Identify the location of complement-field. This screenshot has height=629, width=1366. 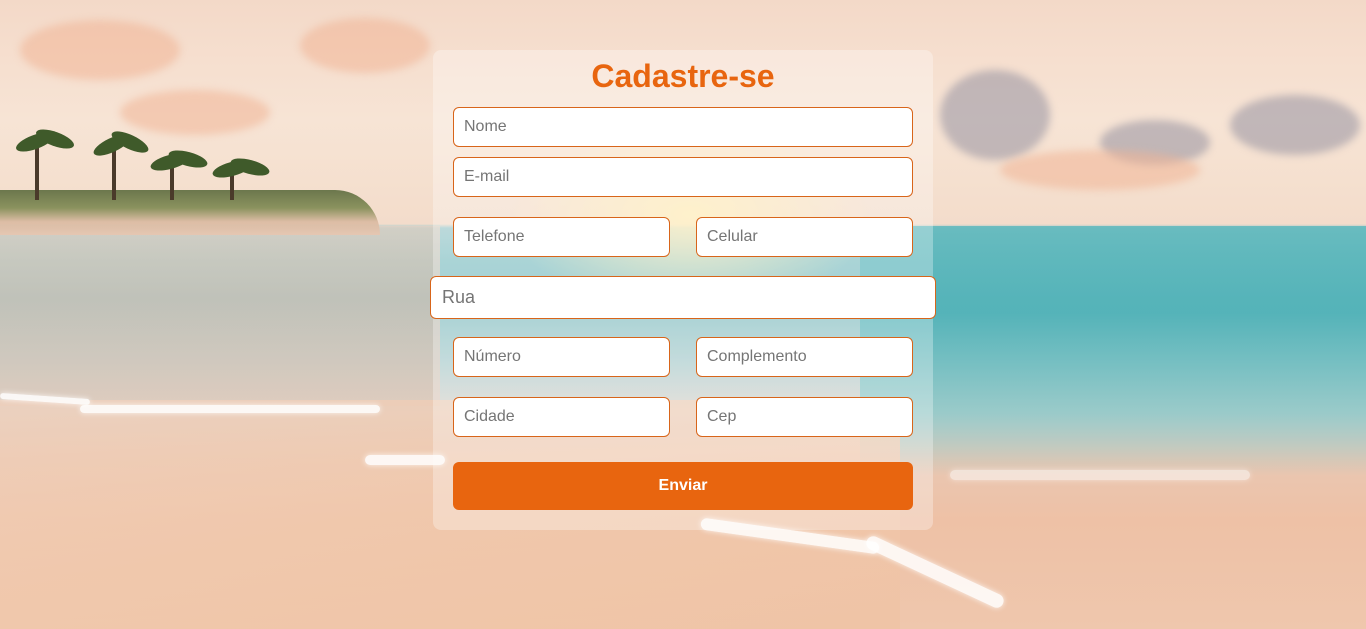
(804, 357).